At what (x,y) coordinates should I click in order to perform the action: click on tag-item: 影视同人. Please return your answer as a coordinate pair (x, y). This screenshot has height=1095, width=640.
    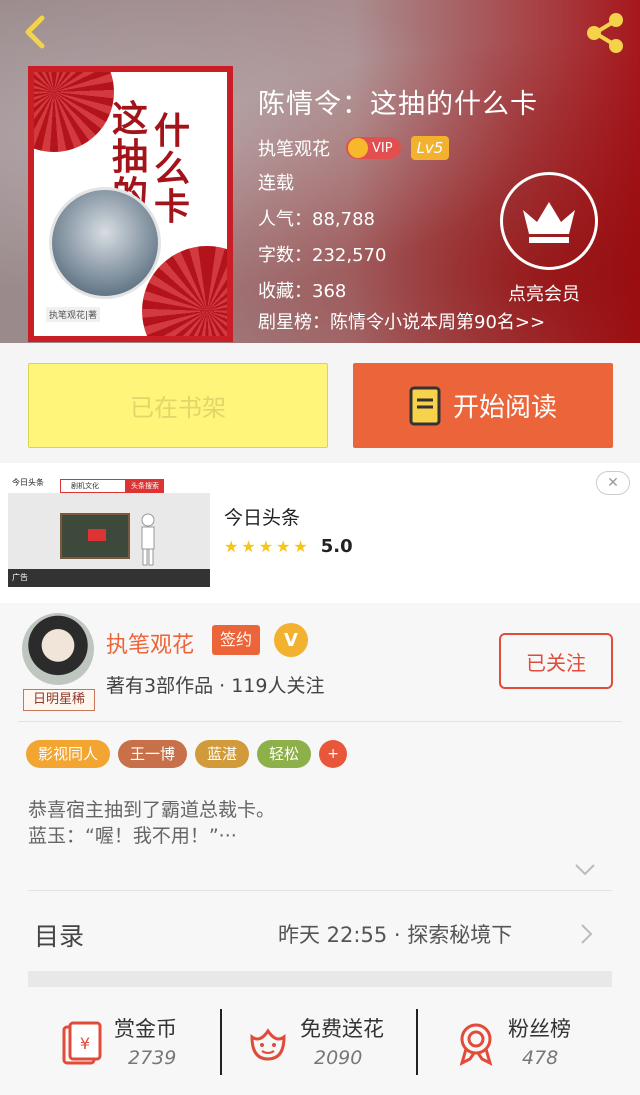
    Looking at the image, I should click on (68, 754).